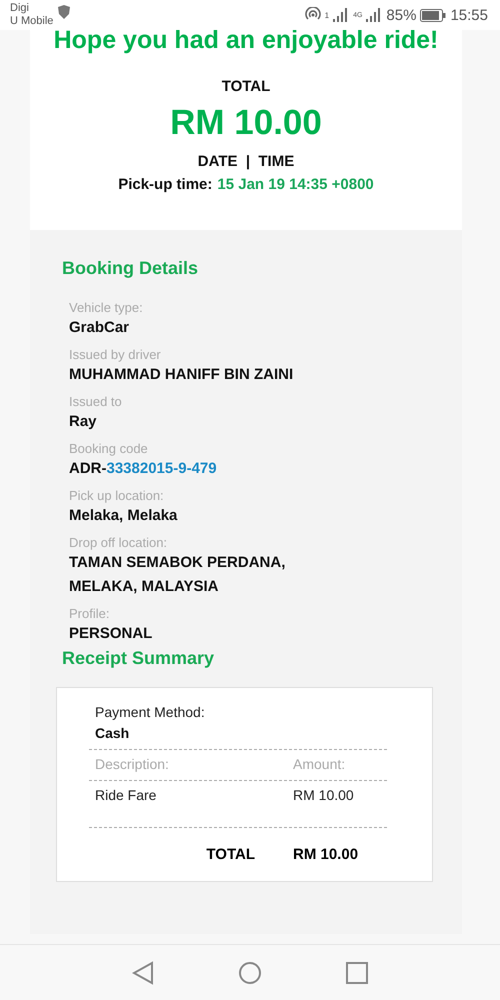 The height and width of the screenshot is (1000, 500). I want to click on field-value: MUHAMMAD HANIFF BIN ZAINI, so click(181, 375).